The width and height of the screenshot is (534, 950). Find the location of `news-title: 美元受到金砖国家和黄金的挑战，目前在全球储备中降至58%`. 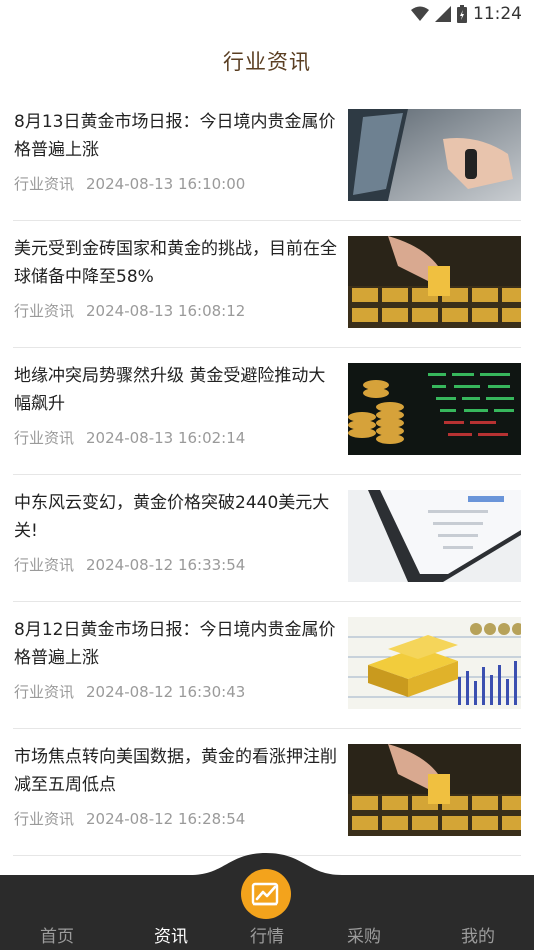

news-title: 美元受到金砖国家和黄金的挑战，目前在全球储备中降至58% is located at coordinates (175, 263).